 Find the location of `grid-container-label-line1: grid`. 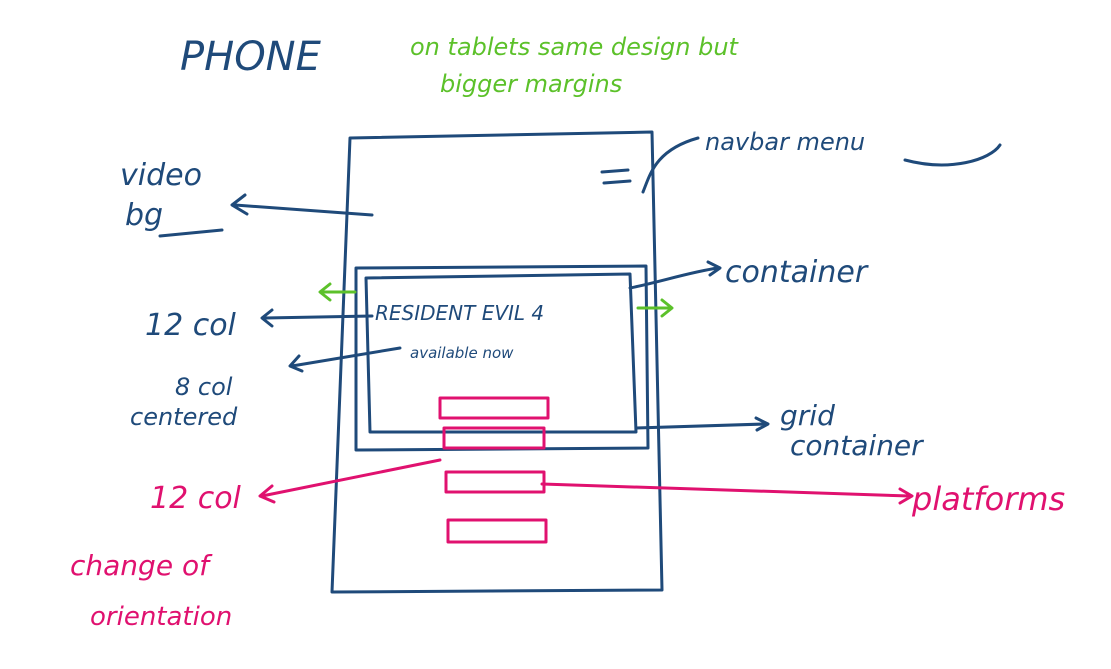

grid-container-label-line1: grid is located at coordinates (807, 415).